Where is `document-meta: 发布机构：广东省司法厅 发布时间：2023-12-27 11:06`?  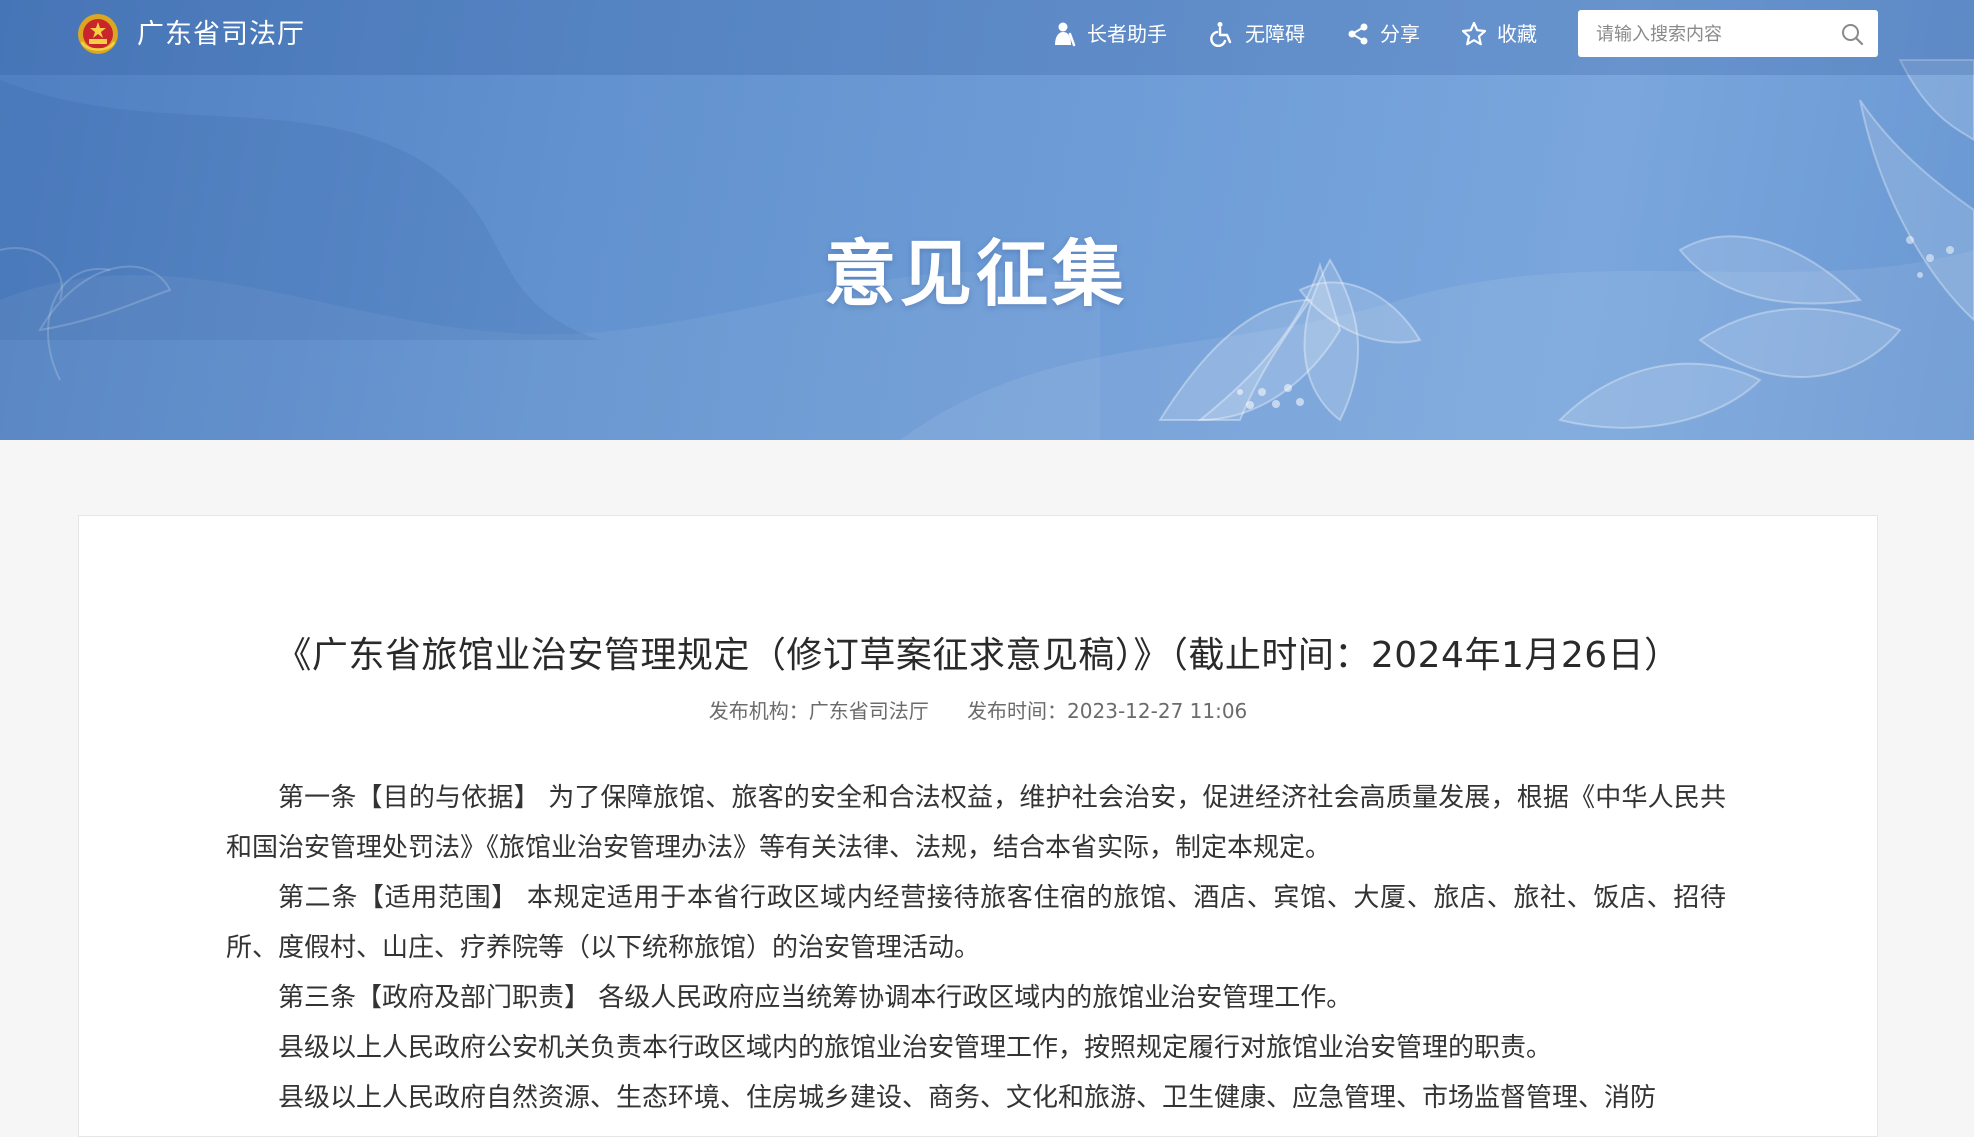 document-meta: 发布机构：广东省司法厅 发布时间：2023-12-27 11:06 is located at coordinates (978, 709).